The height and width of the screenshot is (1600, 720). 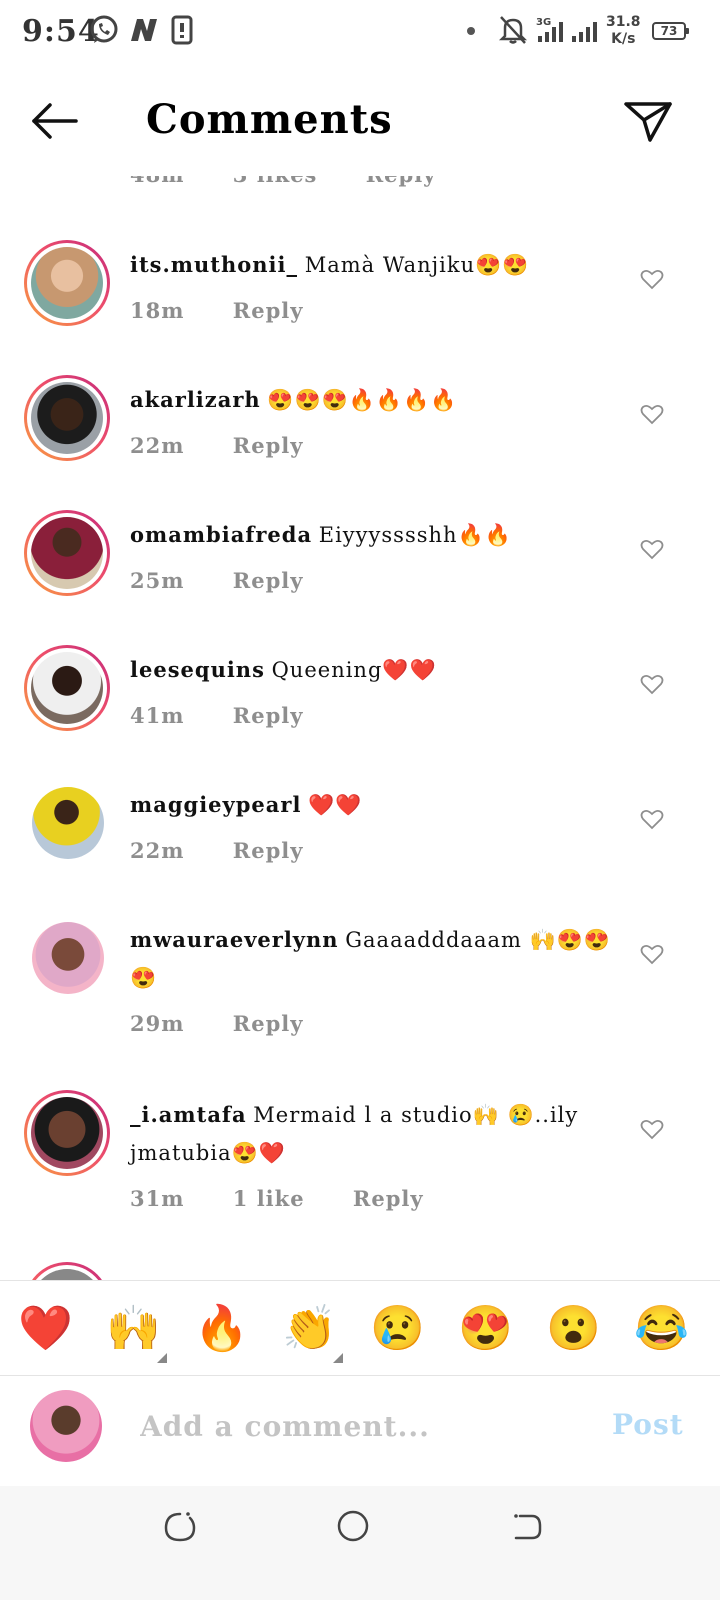 I want to click on emoji-crying-face: 😢, so click(x=397, y=1329).